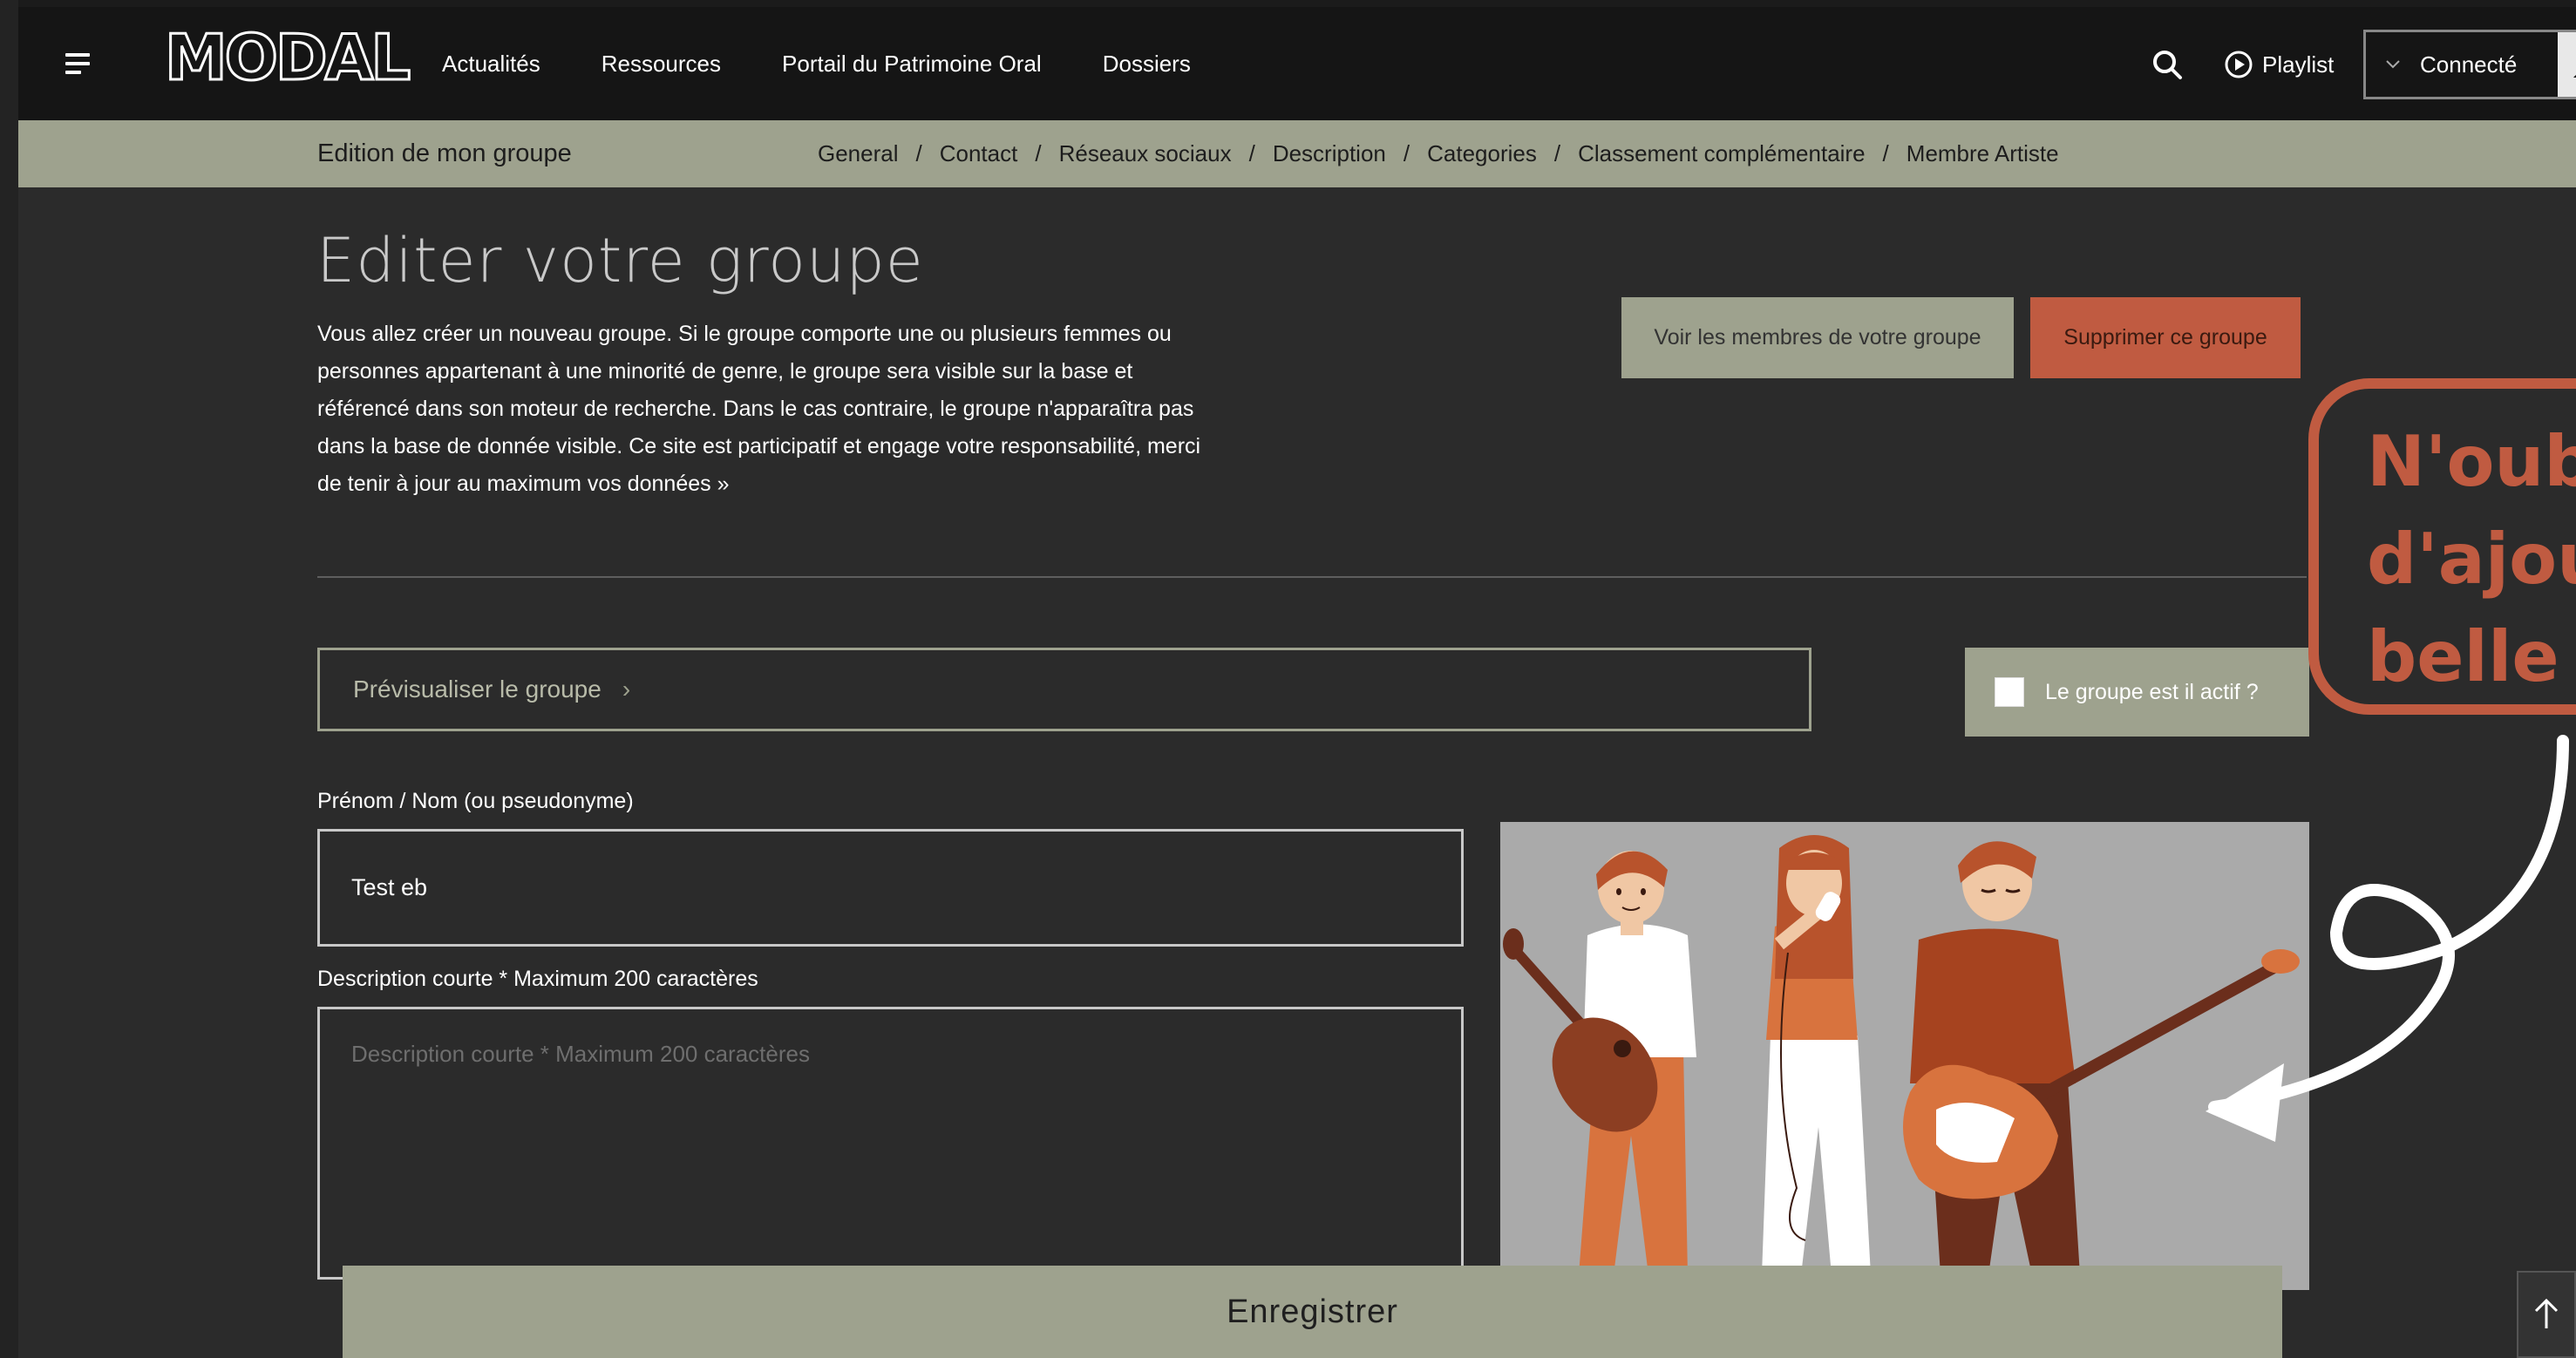 Image resolution: width=2576 pixels, height=1358 pixels. Describe the element at coordinates (9, 679) in the screenshot. I see `window-left-edge` at that location.